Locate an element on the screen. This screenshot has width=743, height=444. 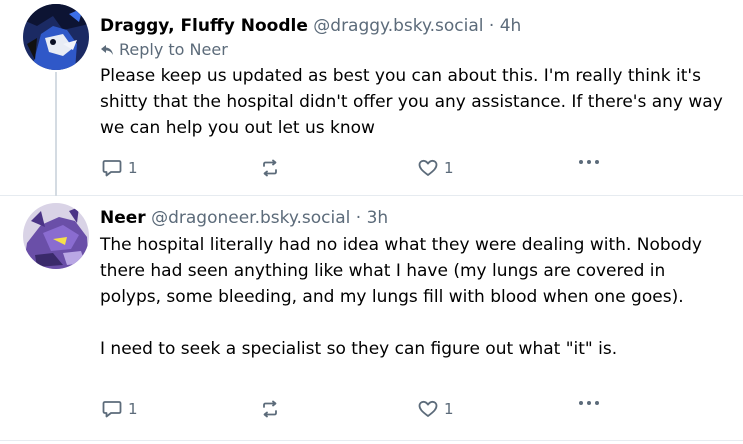
thread-line is located at coordinates (56, 134).